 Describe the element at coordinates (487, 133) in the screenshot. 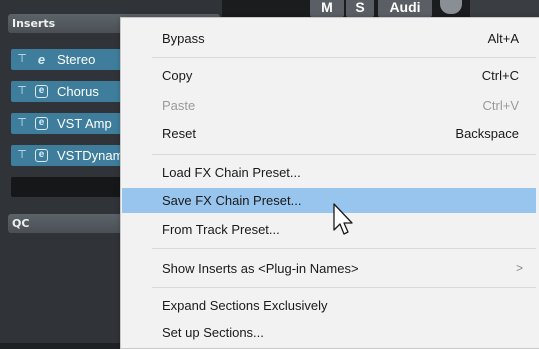

I see `menu-item-shortcut: Backspace` at that location.